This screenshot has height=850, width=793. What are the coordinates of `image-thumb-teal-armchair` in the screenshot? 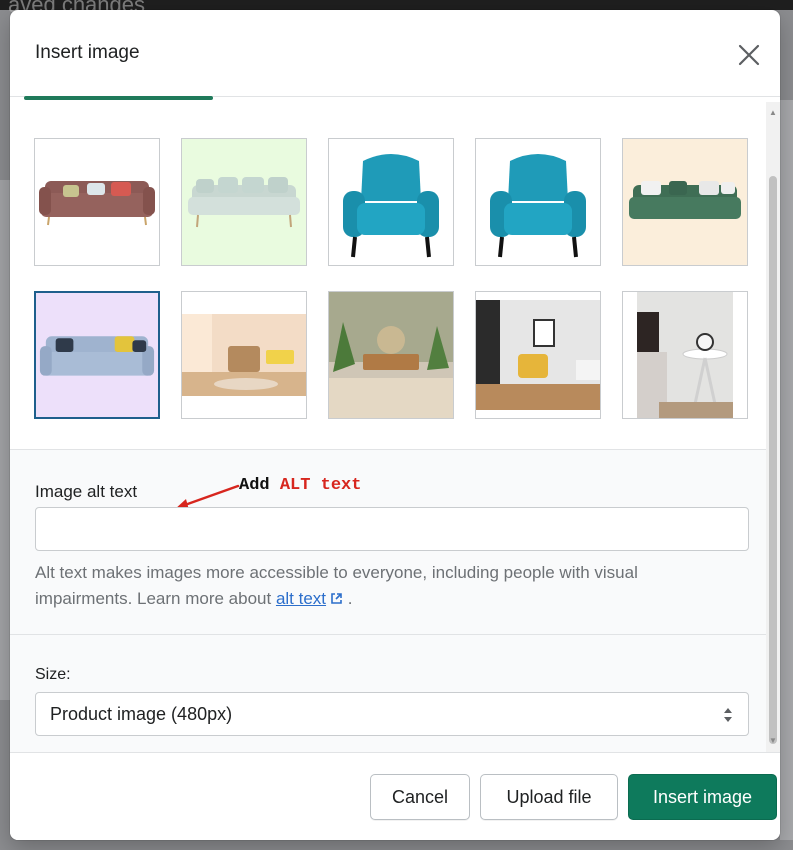 It's located at (391, 202).